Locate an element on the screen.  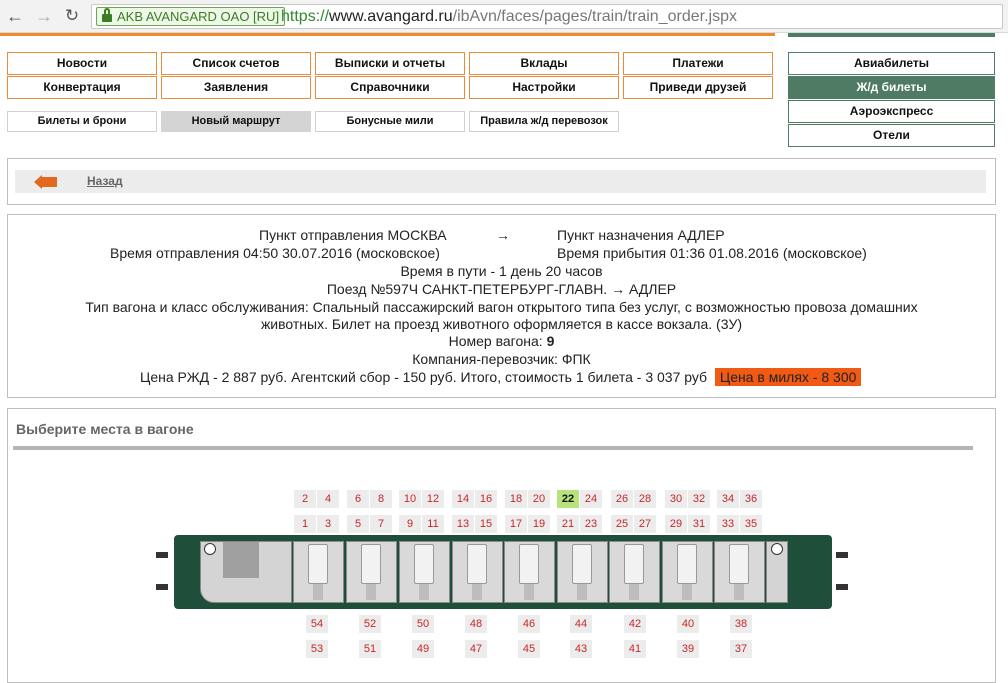
seat-21: 21 is located at coordinates (568, 524).